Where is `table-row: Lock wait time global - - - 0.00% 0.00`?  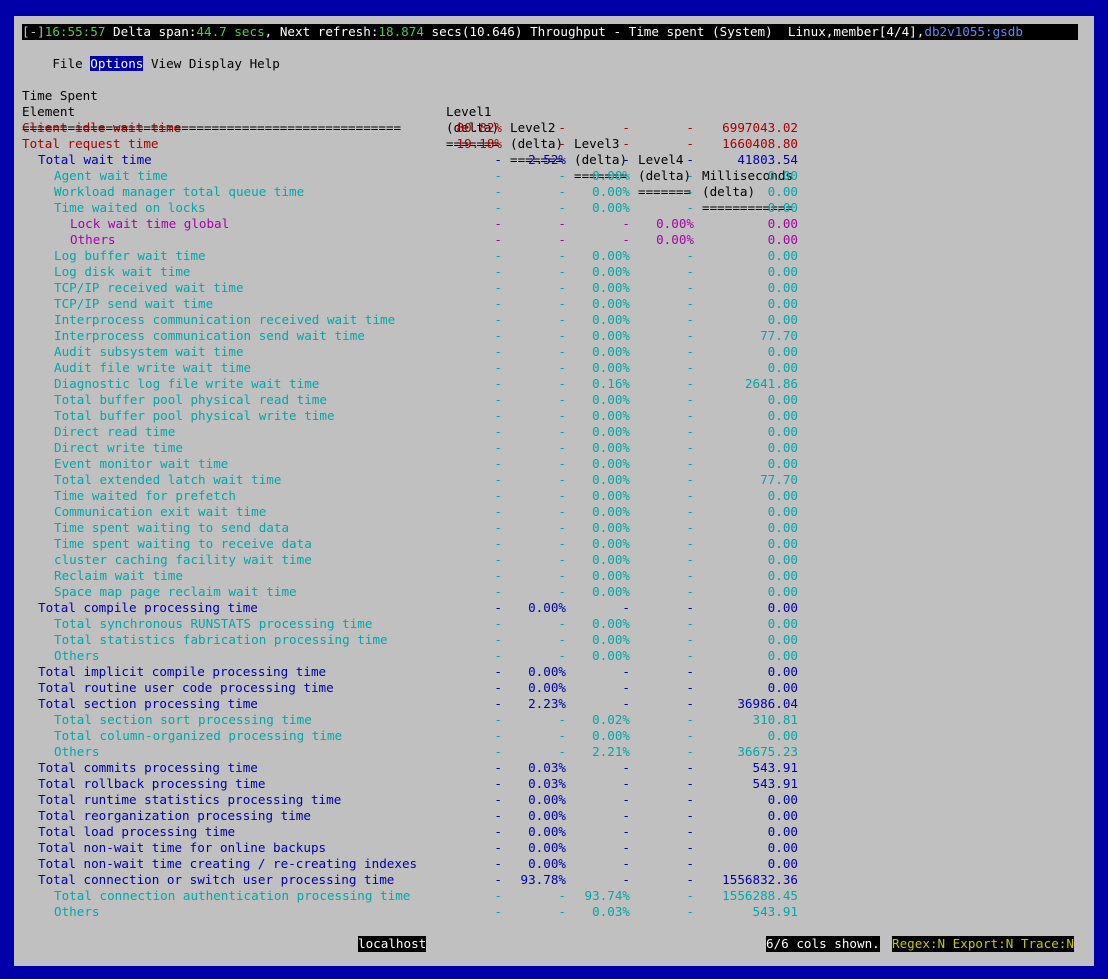
table-row: Lock wait time global - - - 0.00% 0.00 is located at coordinates (422, 224).